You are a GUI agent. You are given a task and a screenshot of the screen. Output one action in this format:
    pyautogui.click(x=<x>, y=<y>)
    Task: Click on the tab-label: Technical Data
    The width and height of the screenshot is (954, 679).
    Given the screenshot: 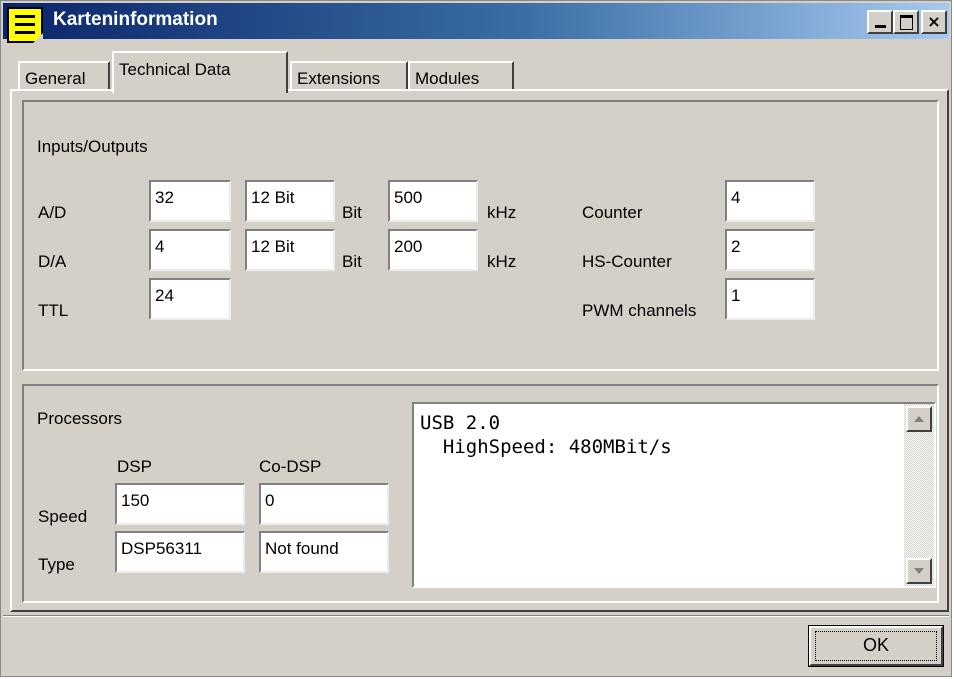 What is the action you would take?
    pyautogui.click(x=175, y=69)
    